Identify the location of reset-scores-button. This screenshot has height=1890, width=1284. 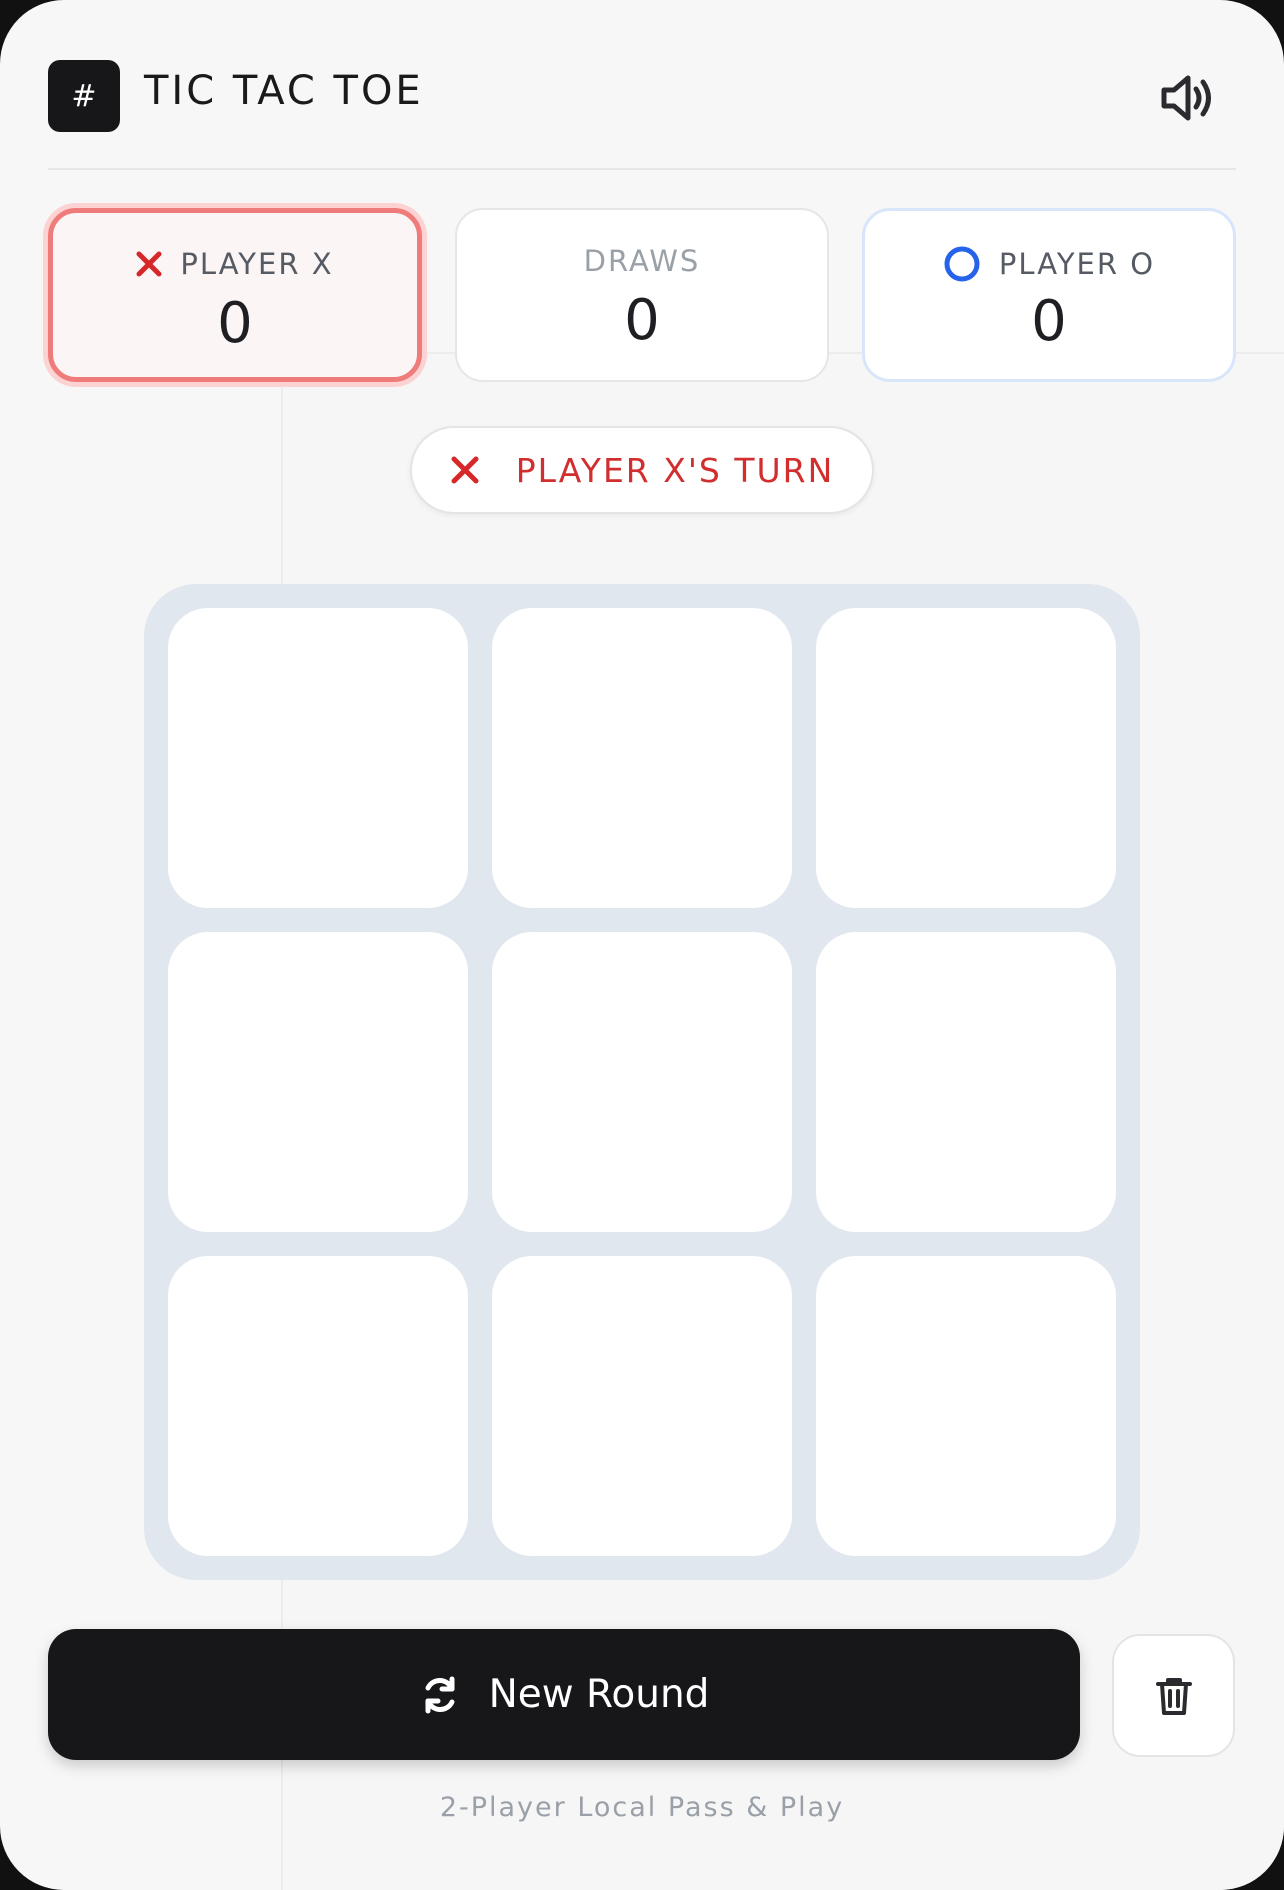
(1173, 1695).